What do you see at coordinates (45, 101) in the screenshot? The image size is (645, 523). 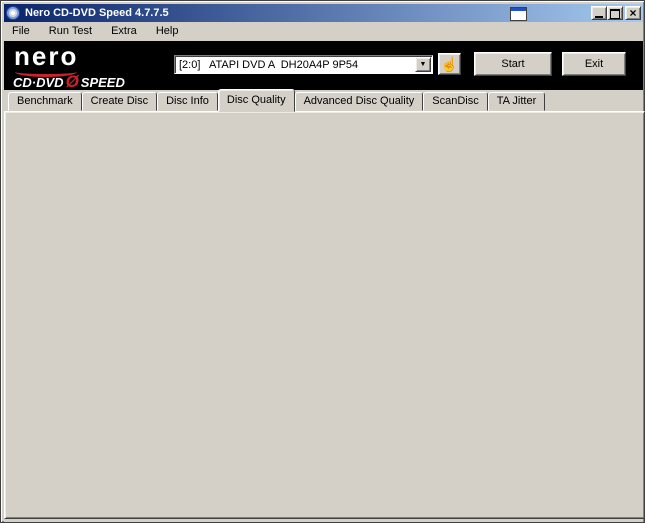 I see `tab-benchmark: Benchmark` at bounding box center [45, 101].